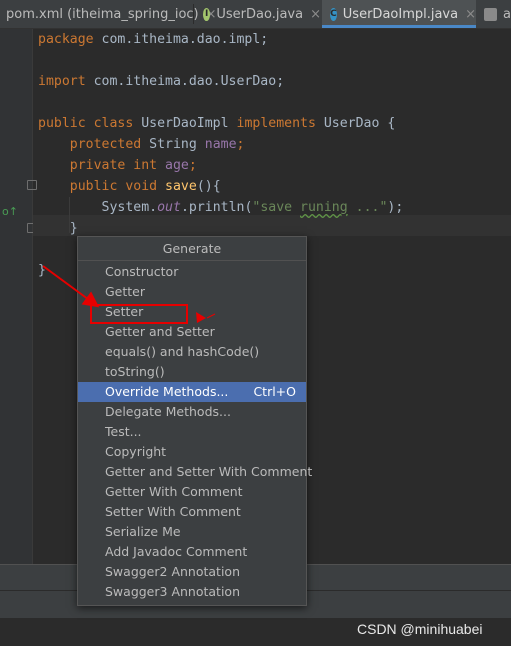  Describe the element at coordinates (201, 317) in the screenshot. I see `arrow-head-mark` at that location.